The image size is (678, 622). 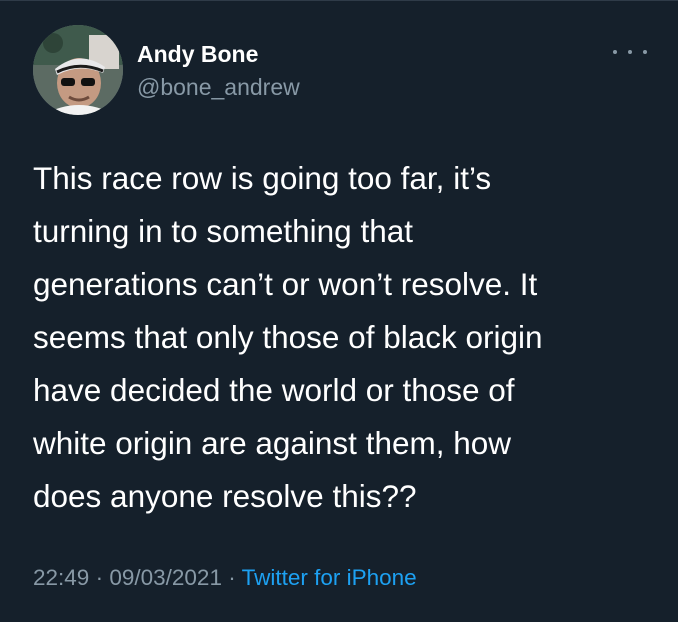 I want to click on avatar-image, so click(x=78, y=70).